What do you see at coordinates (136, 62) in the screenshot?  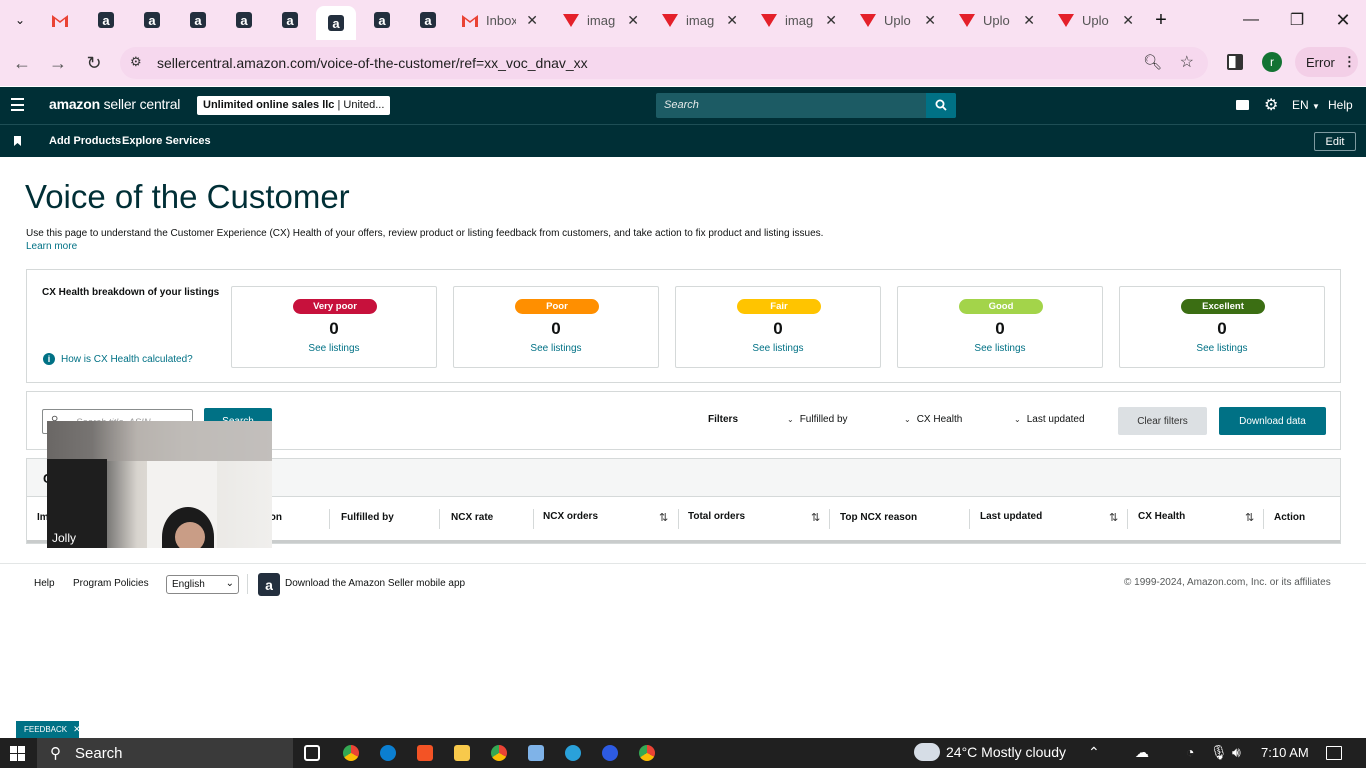 I see `site-info-icon: ⚙` at bounding box center [136, 62].